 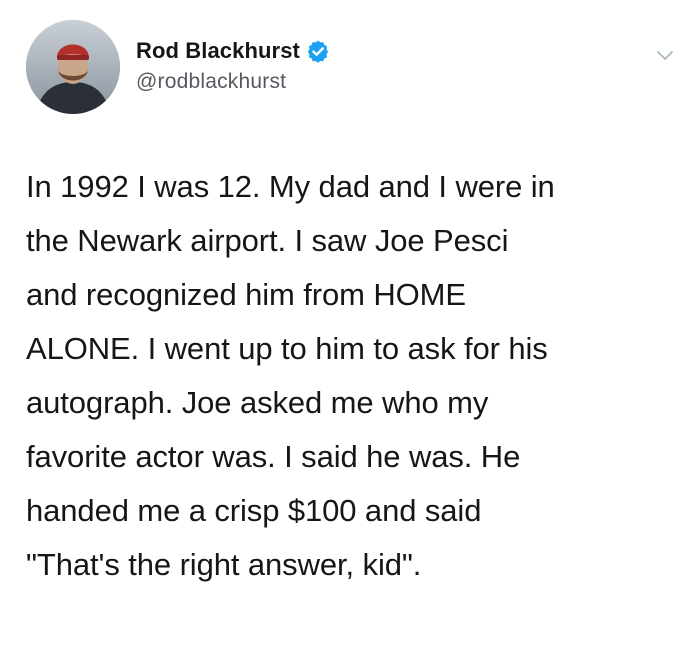 I want to click on avatar-photo, so click(x=73, y=67).